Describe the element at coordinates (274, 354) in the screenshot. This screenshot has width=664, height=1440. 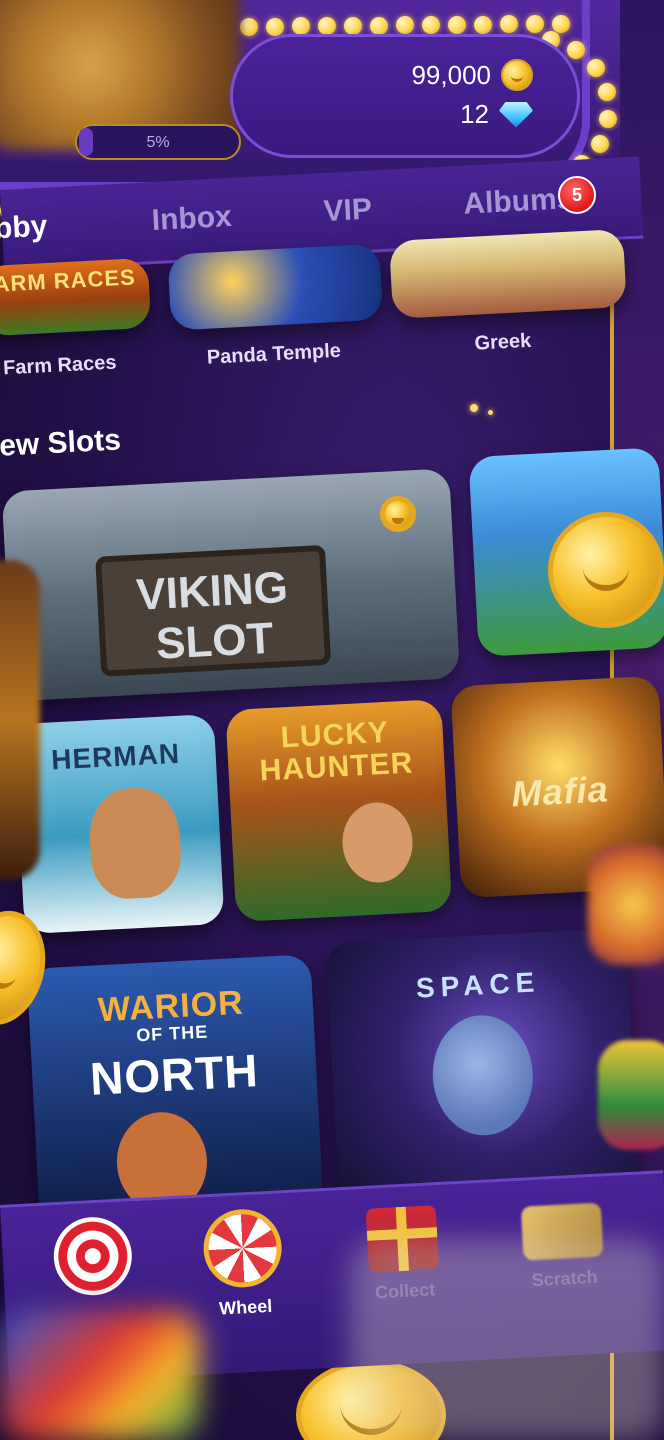
I see `game-label-panda-temple: Panda Temple` at that location.